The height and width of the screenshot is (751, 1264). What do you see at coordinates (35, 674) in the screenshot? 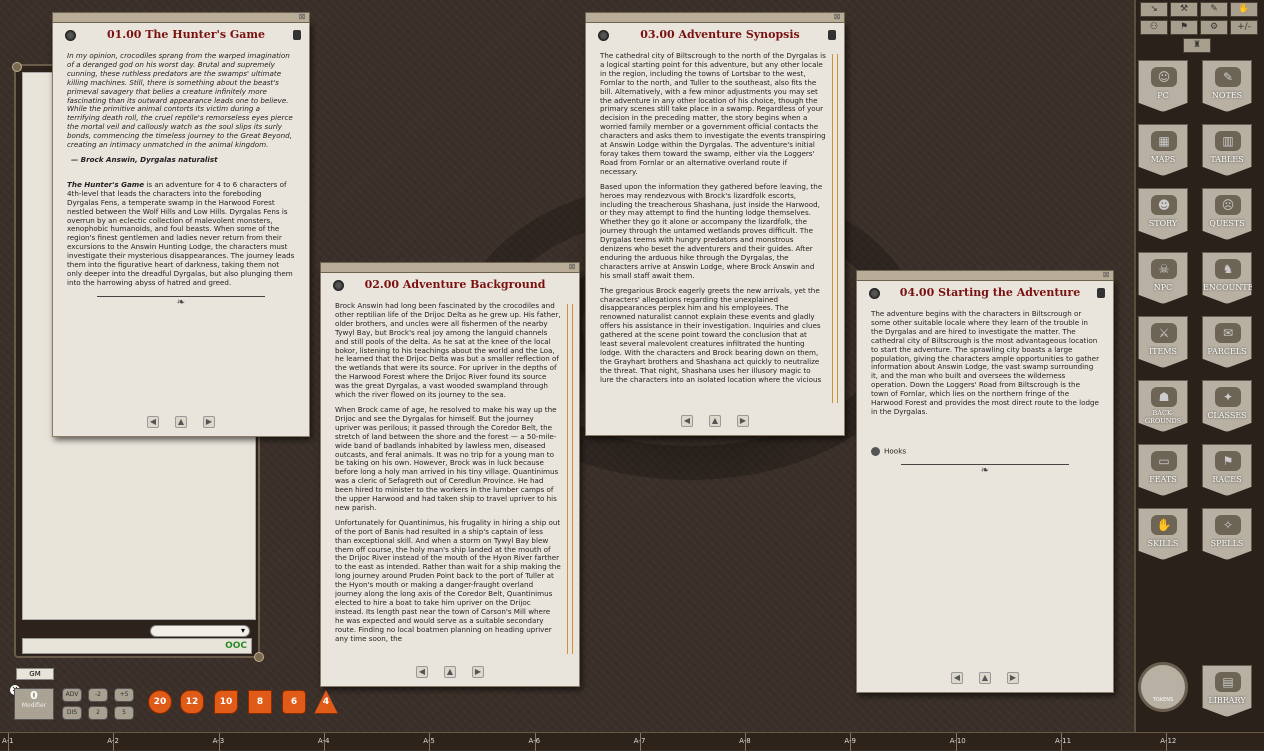
I see `gm-identity: GM` at bounding box center [35, 674].